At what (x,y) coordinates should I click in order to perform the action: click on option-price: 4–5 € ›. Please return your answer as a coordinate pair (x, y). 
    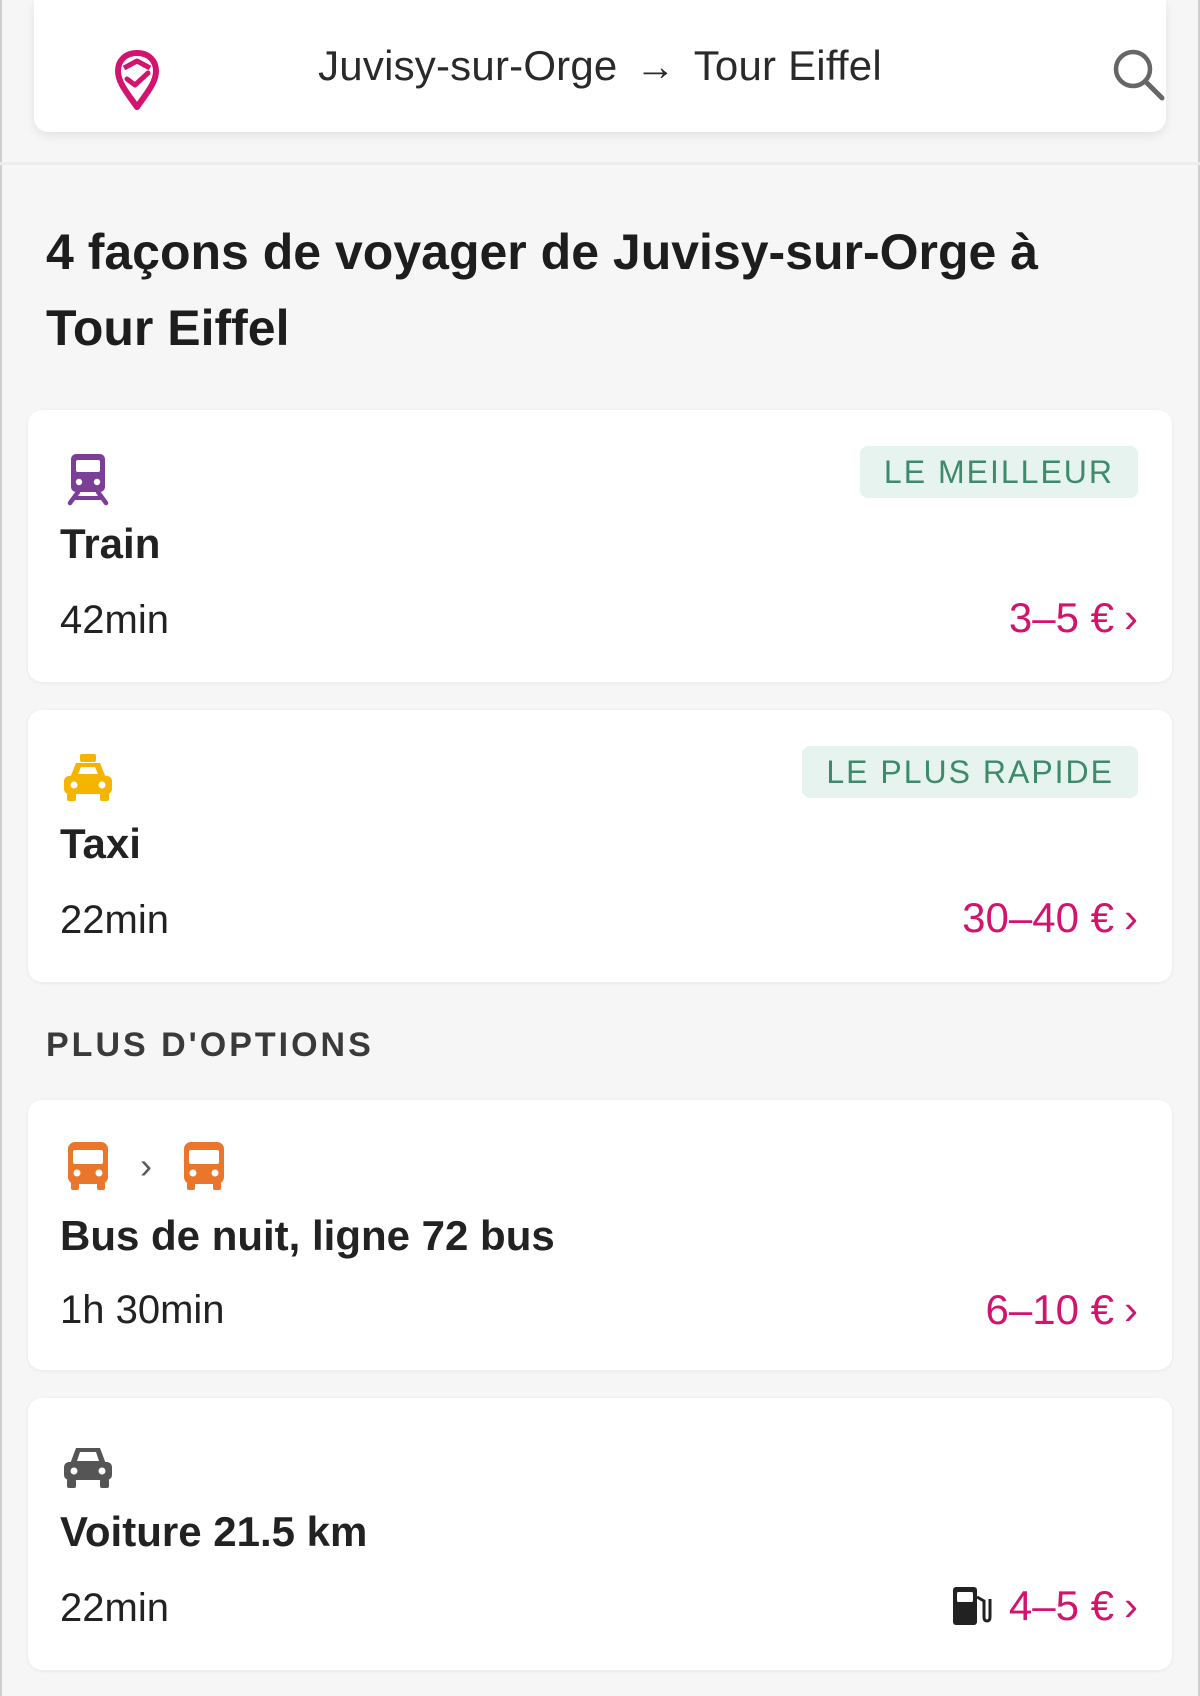
    Looking at the image, I should click on (1043, 1606).